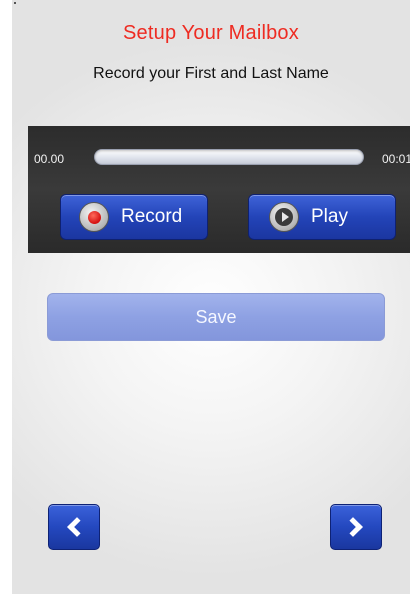 This screenshot has width=410, height=594. What do you see at coordinates (329, 216) in the screenshot?
I see `play-button-label: Play` at bounding box center [329, 216].